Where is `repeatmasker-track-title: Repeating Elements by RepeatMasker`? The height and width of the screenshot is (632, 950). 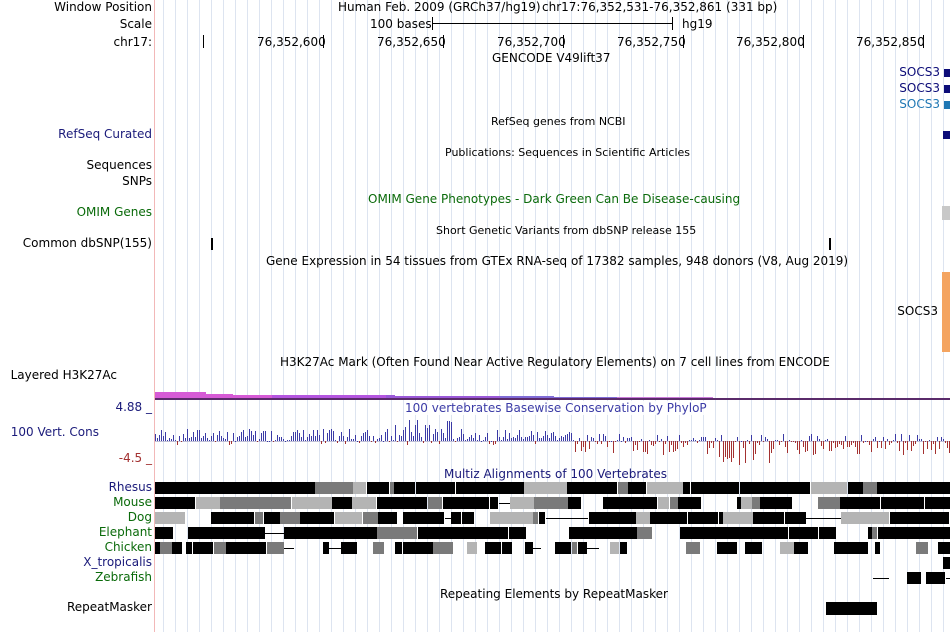 repeatmasker-track-title: Repeating Elements by RepeatMasker is located at coordinates (554, 594).